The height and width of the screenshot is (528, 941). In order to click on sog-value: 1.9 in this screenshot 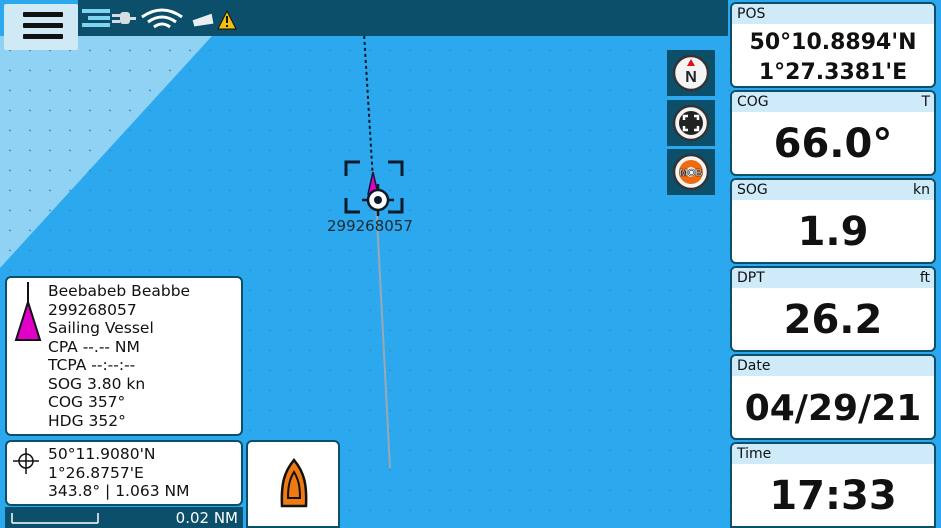, I will do `click(833, 232)`.